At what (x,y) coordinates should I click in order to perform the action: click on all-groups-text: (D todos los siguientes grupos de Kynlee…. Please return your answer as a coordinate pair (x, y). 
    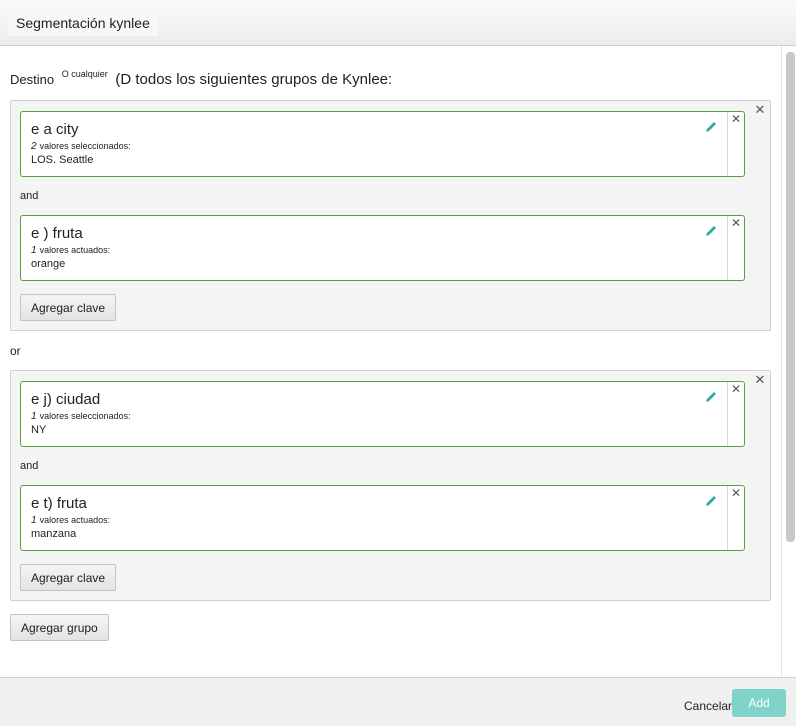
    Looking at the image, I should click on (253, 79).